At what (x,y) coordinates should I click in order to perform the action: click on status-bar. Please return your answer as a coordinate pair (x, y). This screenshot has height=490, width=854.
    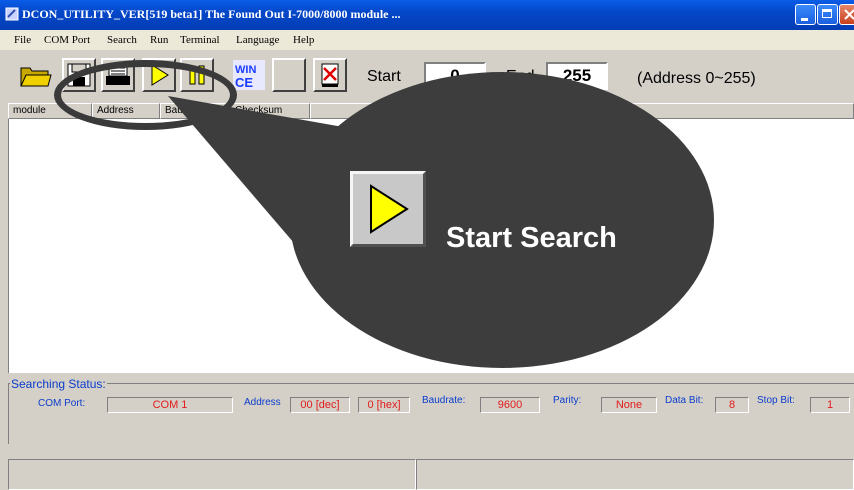
    Looking at the image, I should click on (431, 474).